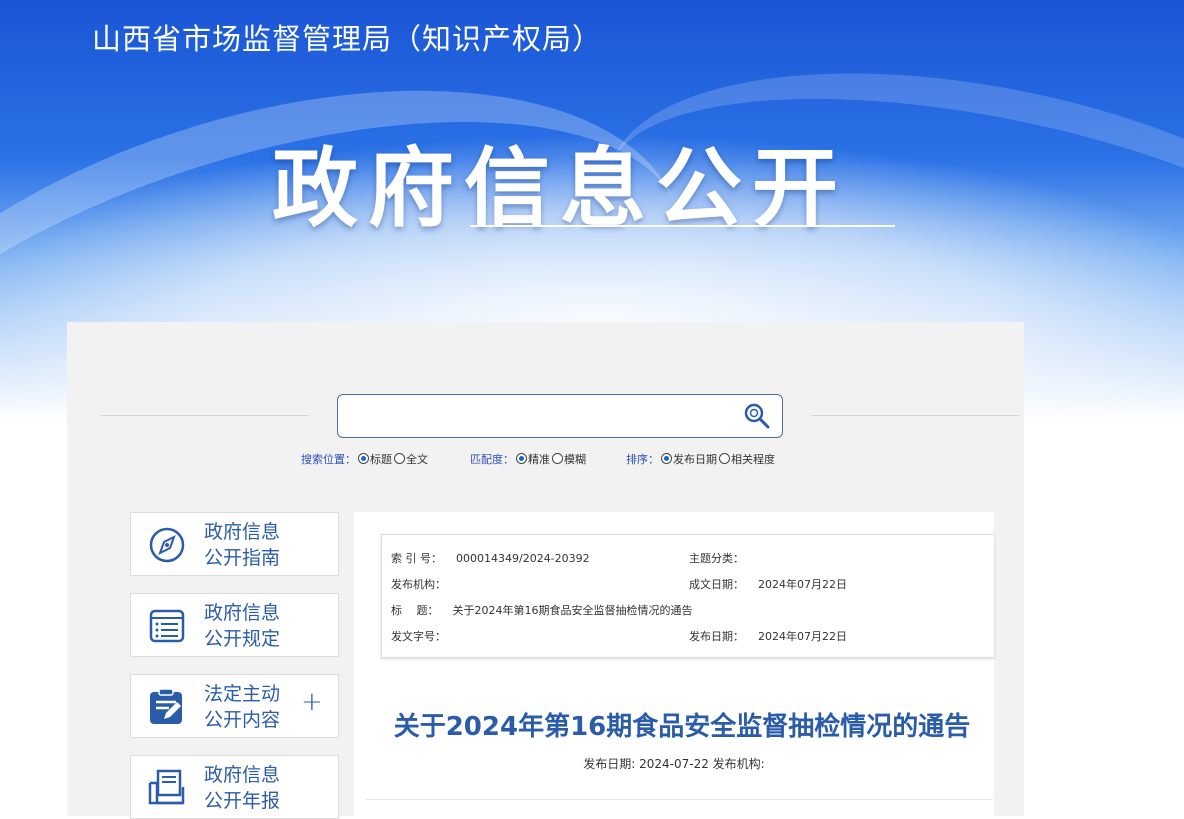 The image size is (1184, 819). Describe the element at coordinates (572, 610) in the screenshot. I see `meta-title-value: 关于2024年第16期食品安全监督抽检情况的通告` at that location.